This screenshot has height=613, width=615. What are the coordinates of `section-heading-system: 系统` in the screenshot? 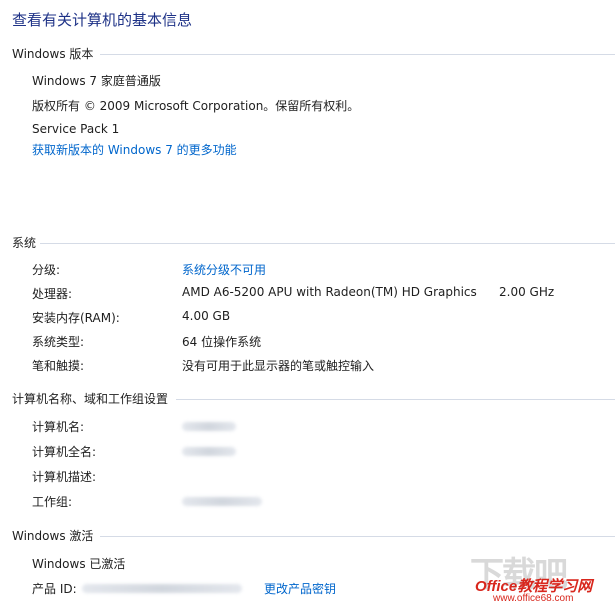 It's located at (24, 243).